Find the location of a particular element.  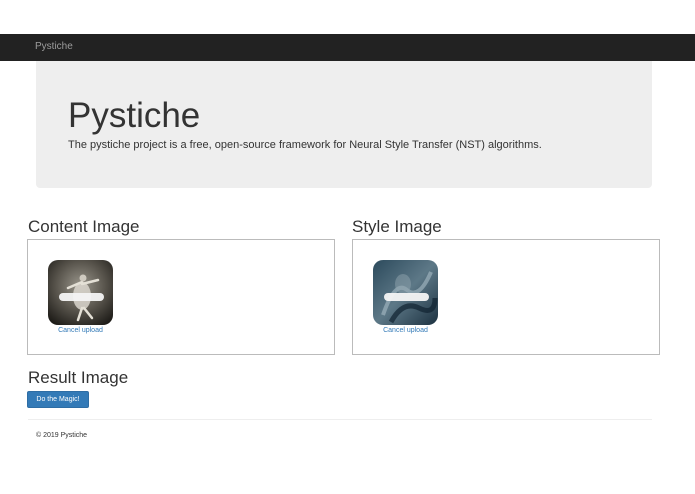

style-image-title: Style Image is located at coordinates (397, 226).